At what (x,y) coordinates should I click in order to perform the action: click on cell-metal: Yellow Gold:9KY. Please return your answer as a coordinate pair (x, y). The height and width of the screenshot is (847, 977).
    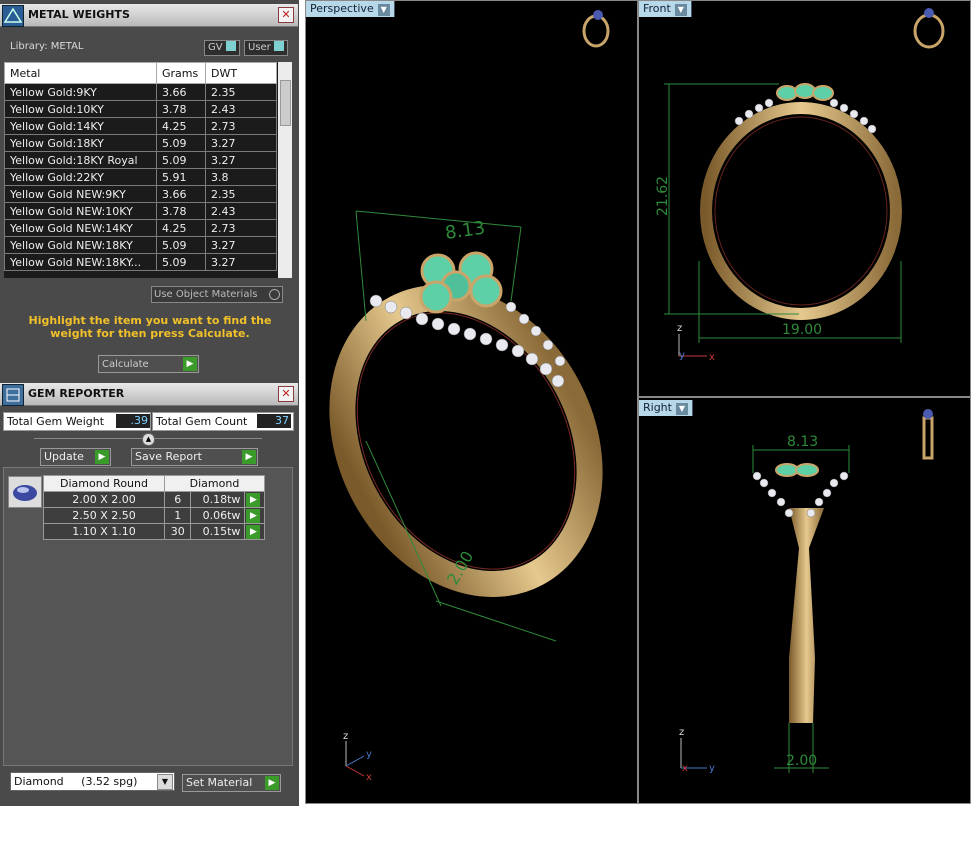
    Looking at the image, I should click on (80, 92).